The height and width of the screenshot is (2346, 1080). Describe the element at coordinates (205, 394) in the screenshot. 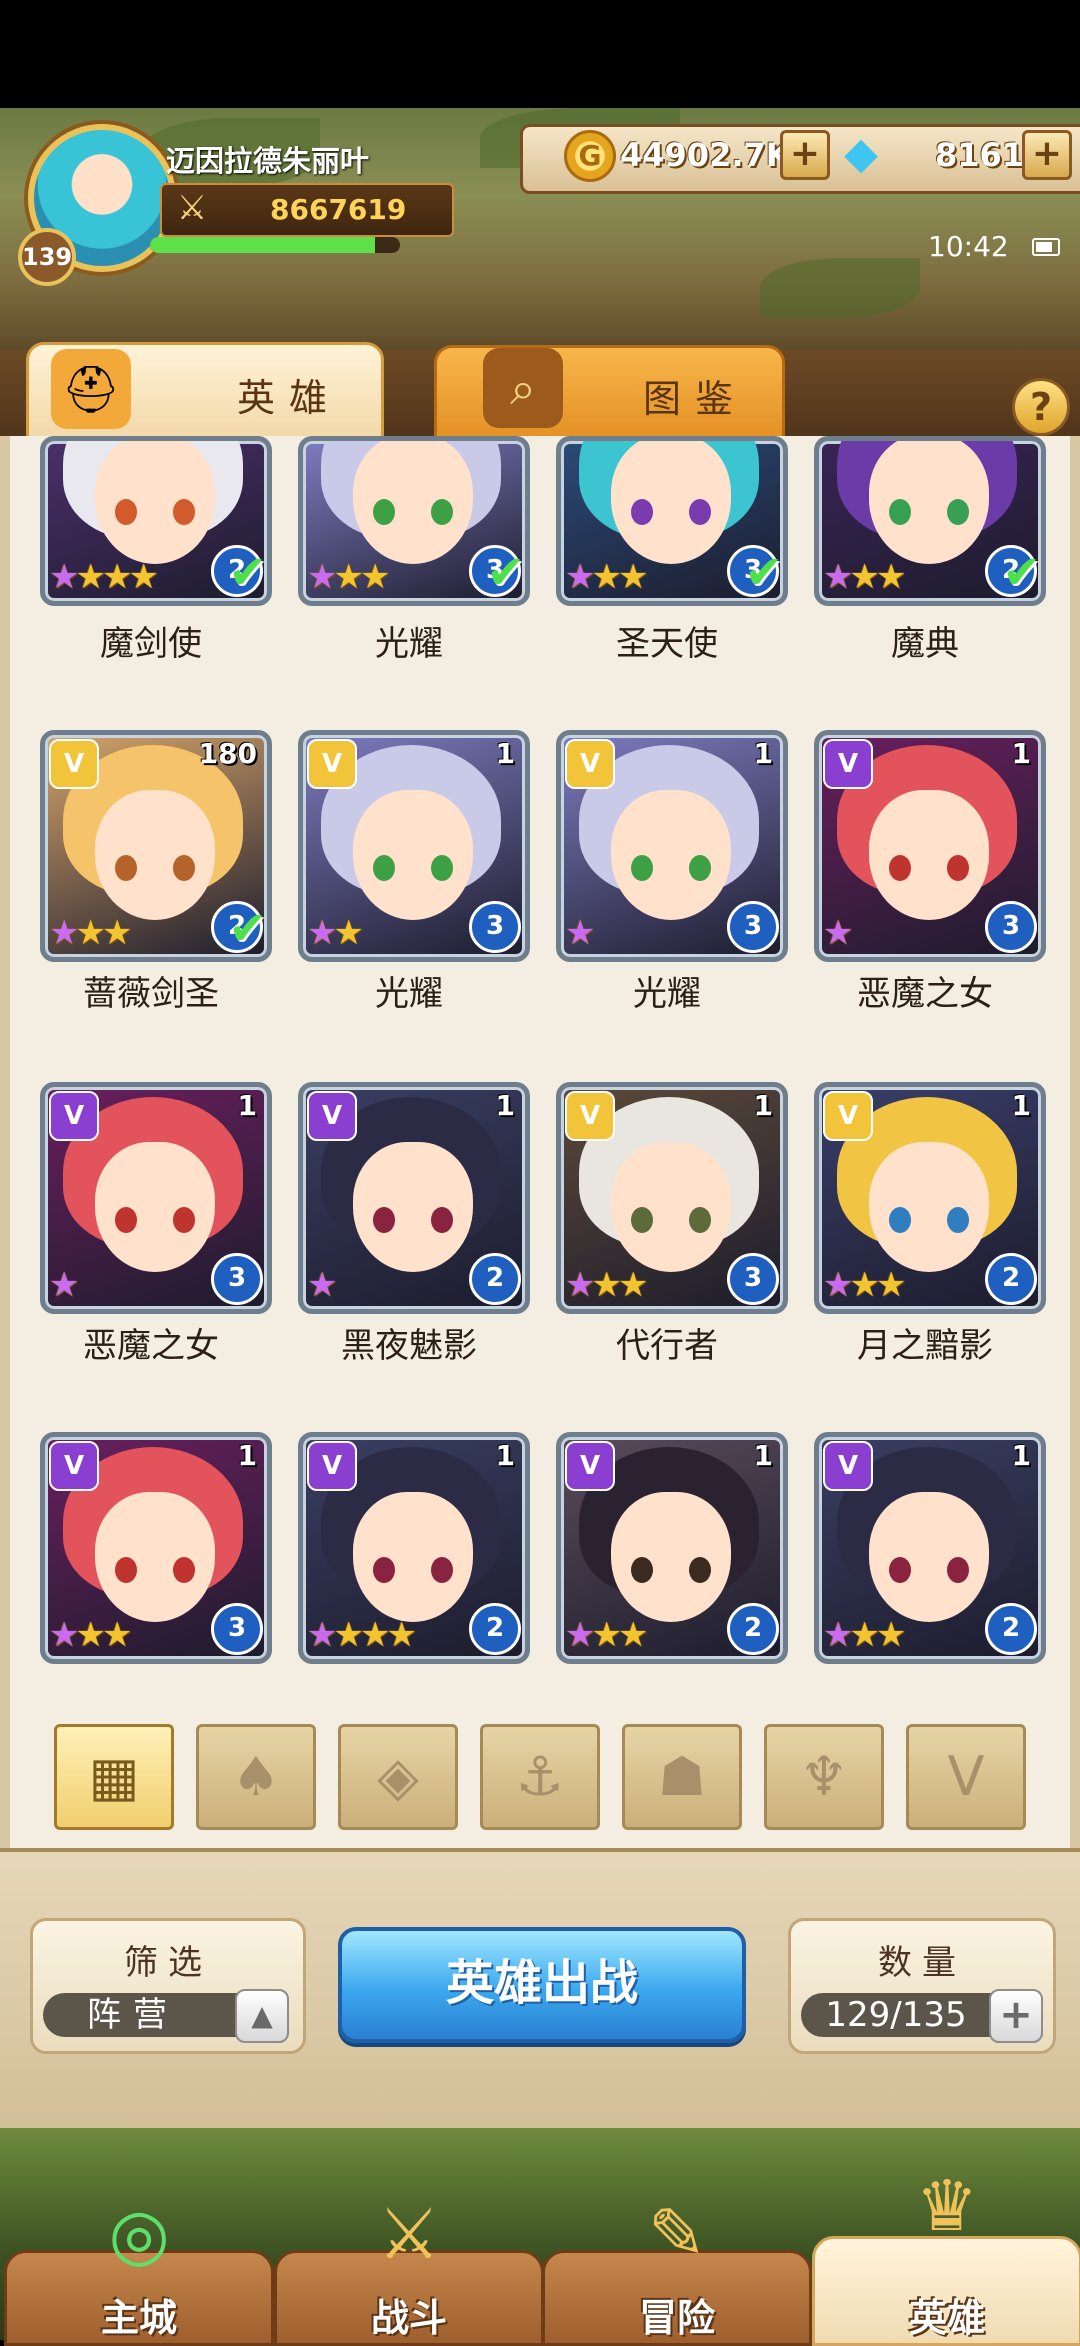

I see `tab-heroes: ⛑ 英雄` at that location.